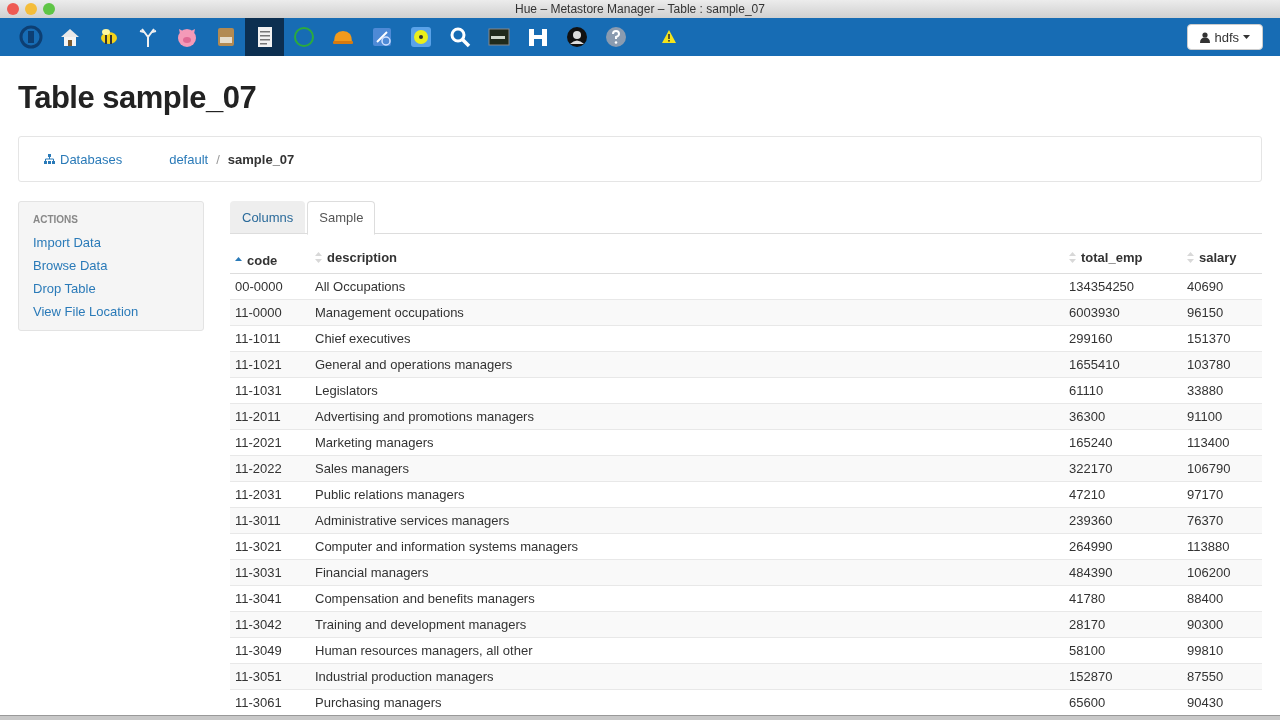  What do you see at coordinates (118, 288) in the screenshot?
I see `action-link: Drop Table` at bounding box center [118, 288].